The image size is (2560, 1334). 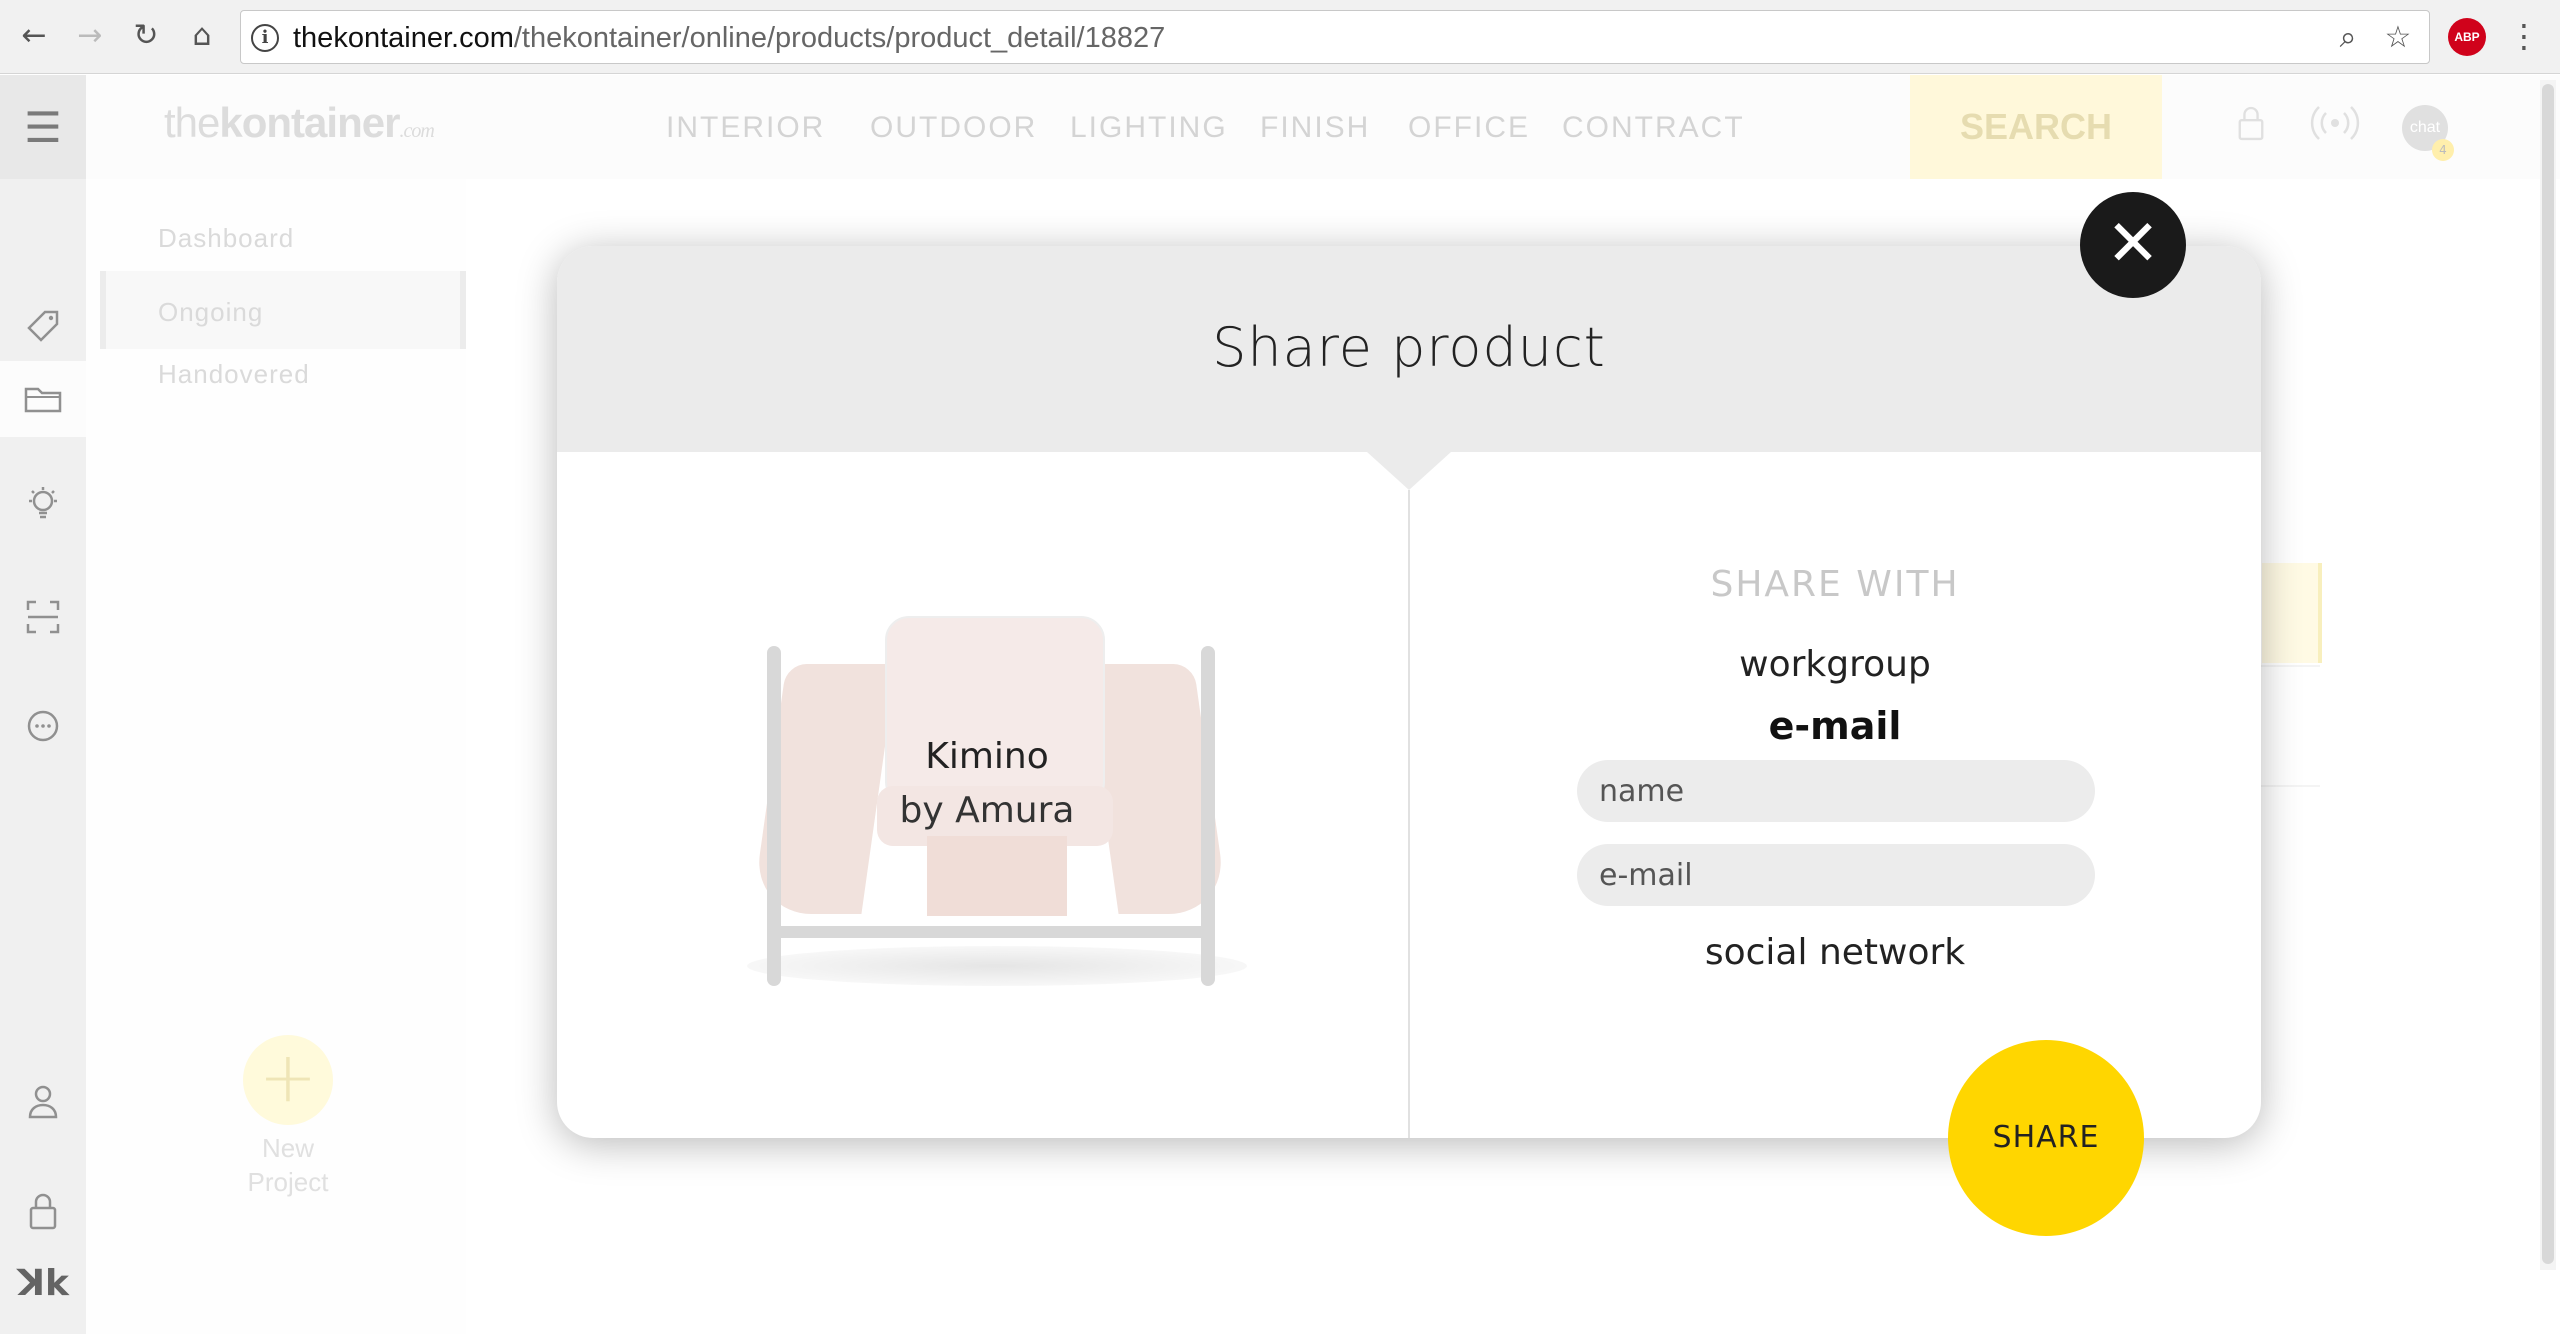 I want to click on chair-frame-bottom, so click(x=991, y=932).